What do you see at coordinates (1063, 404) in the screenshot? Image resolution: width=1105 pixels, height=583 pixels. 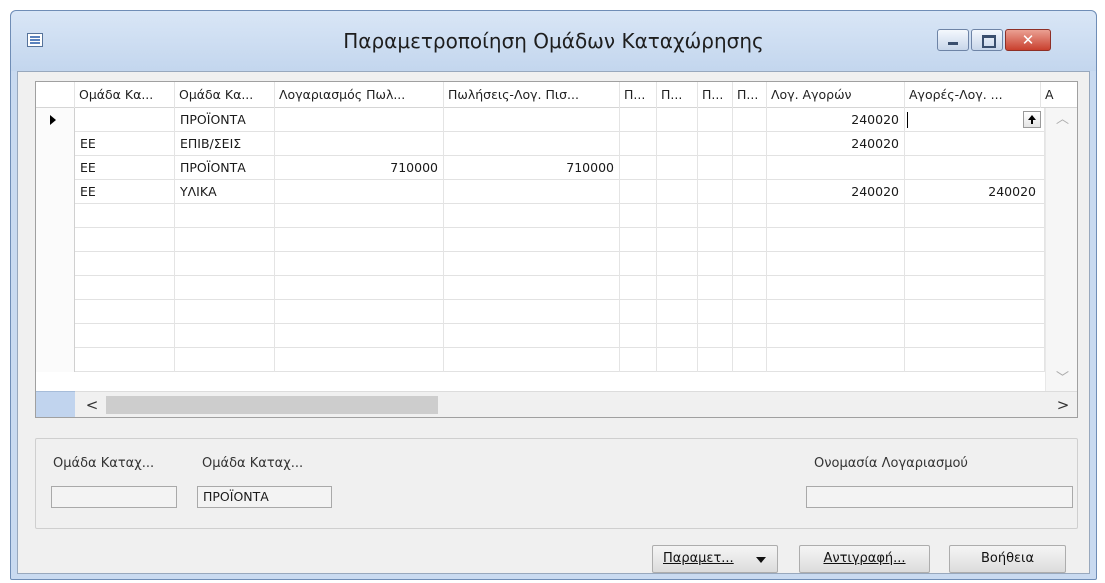 I see `scroll-right-icon: >` at bounding box center [1063, 404].